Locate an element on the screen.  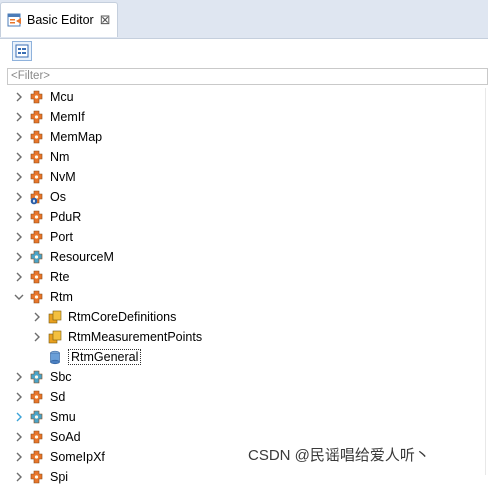
watermark-text: CSDN @民谣唱给爱人听丶 is located at coordinates (339, 454).